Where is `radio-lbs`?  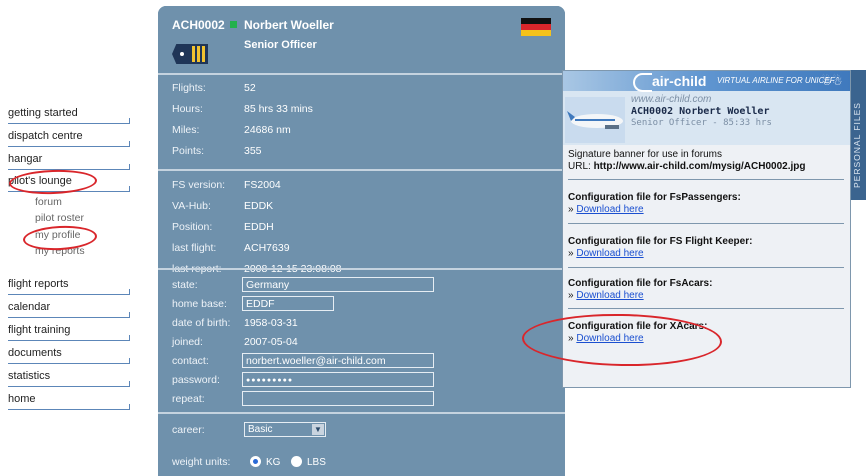 radio-lbs is located at coordinates (296, 461).